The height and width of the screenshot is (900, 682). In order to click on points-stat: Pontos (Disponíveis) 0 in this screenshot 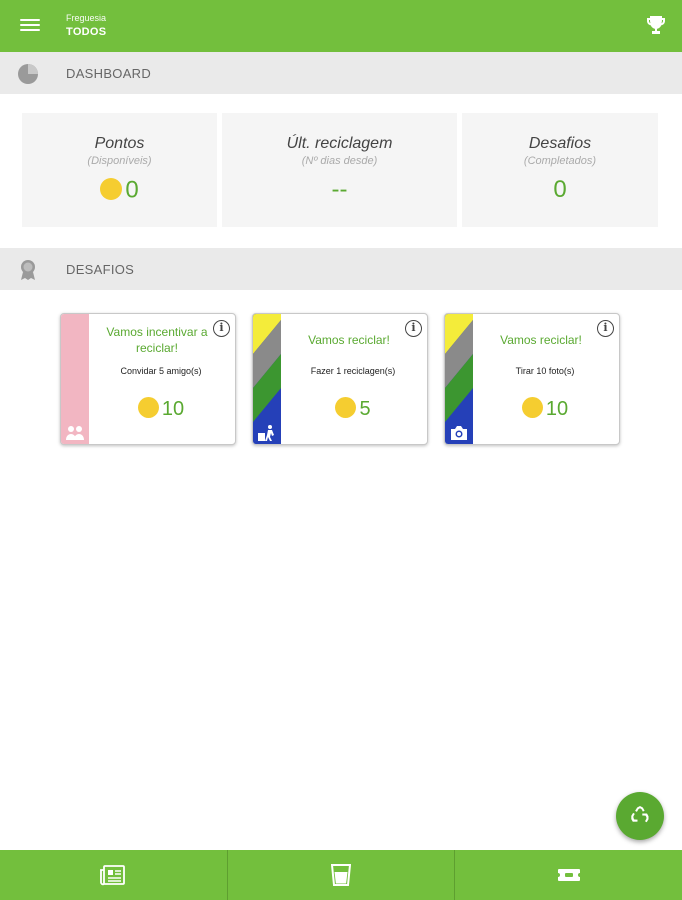, I will do `click(119, 170)`.